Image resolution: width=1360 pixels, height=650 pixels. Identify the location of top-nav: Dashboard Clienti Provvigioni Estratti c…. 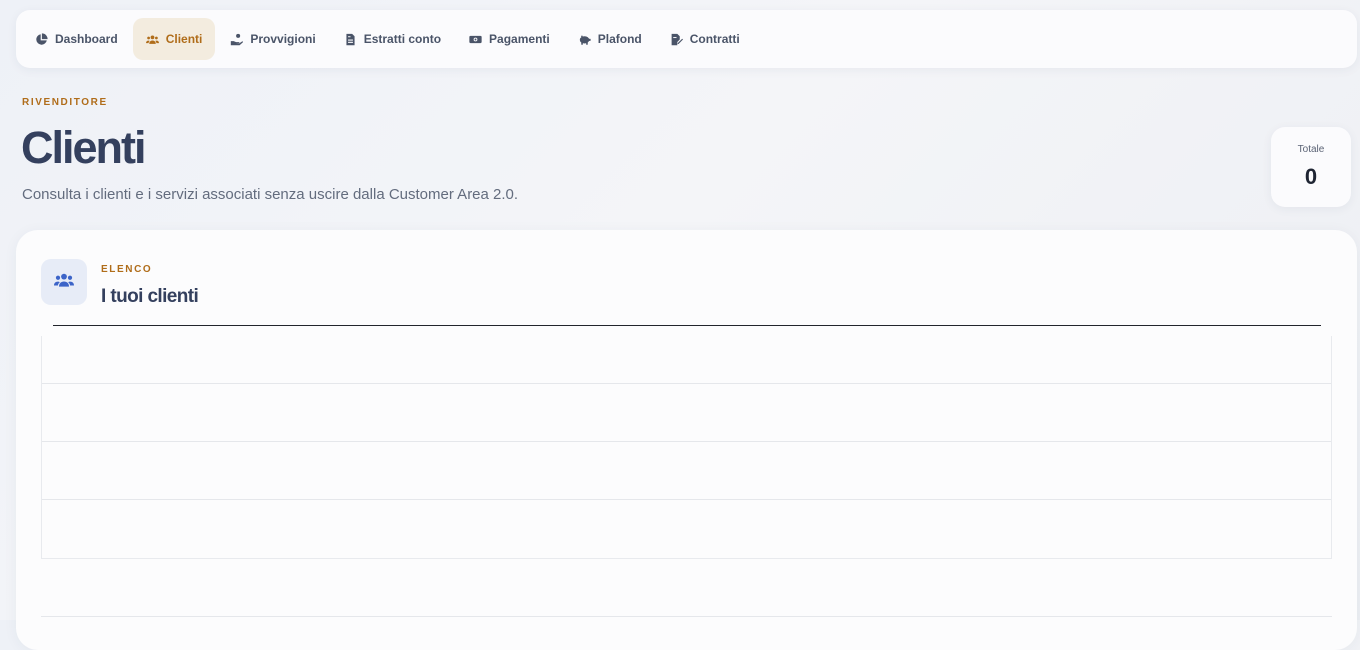
(686, 39).